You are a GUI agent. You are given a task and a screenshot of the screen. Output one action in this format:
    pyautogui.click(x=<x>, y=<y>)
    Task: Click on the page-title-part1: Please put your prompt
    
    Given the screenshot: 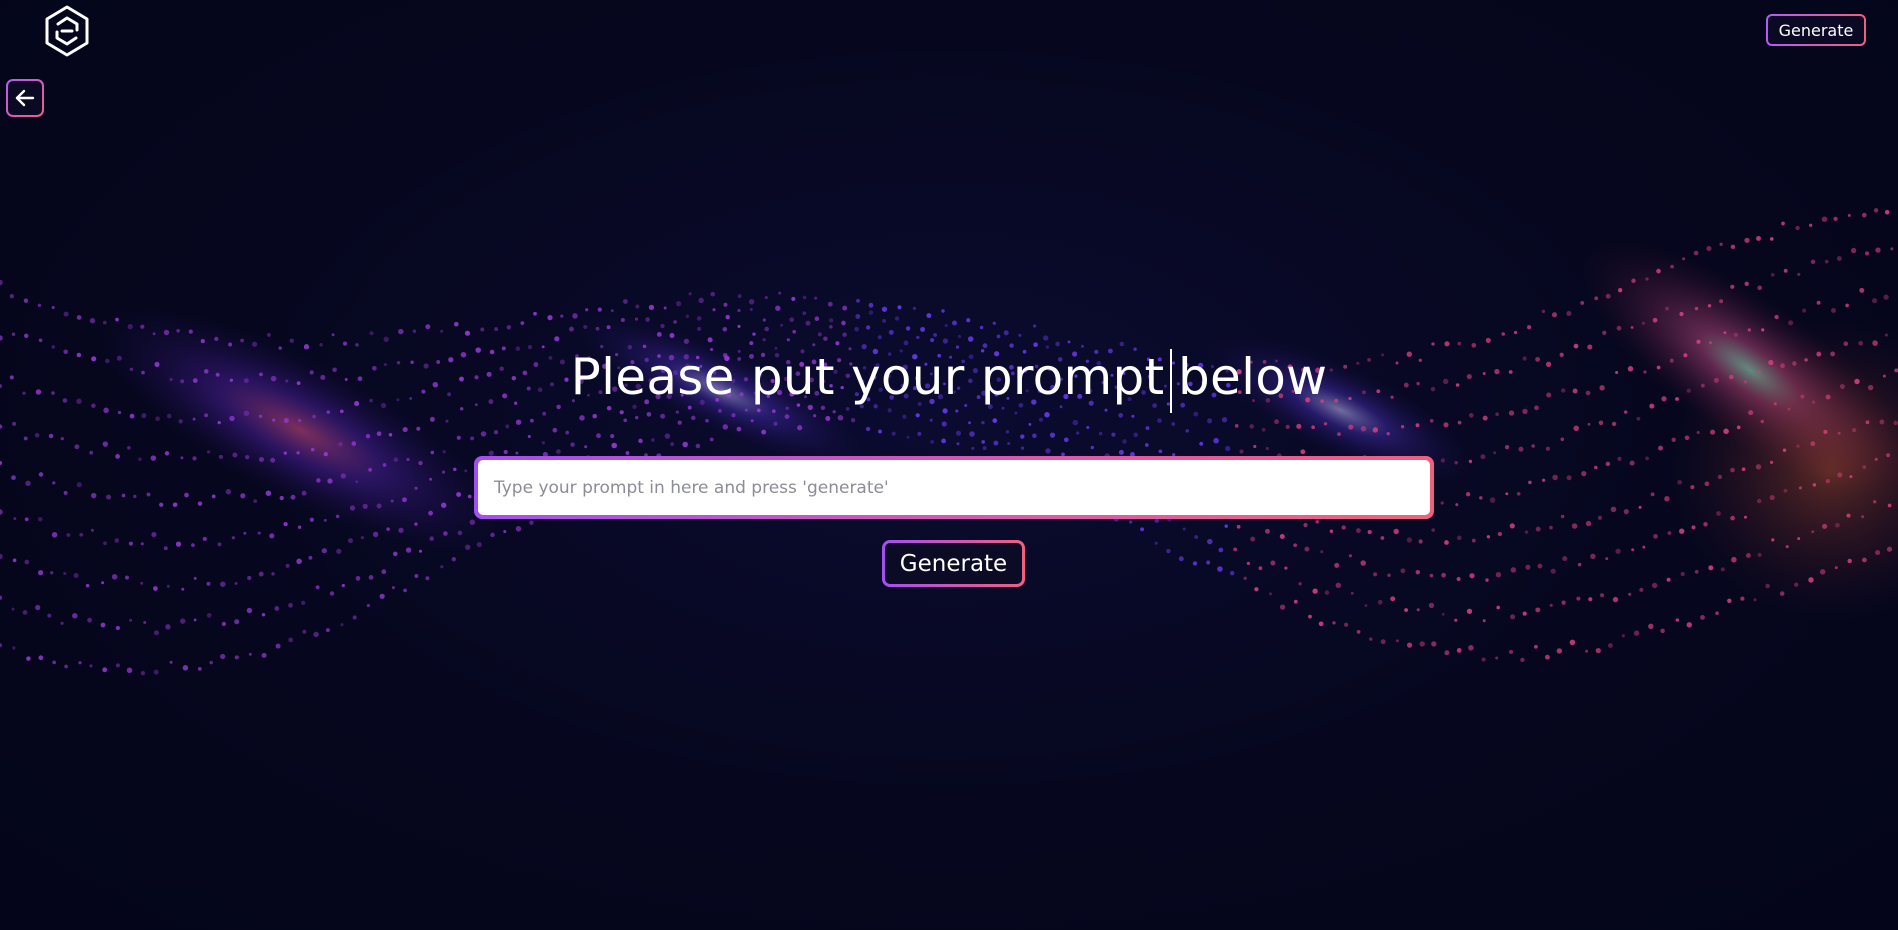 What is the action you would take?
    pyautogui.click(x=867, y=377)
    